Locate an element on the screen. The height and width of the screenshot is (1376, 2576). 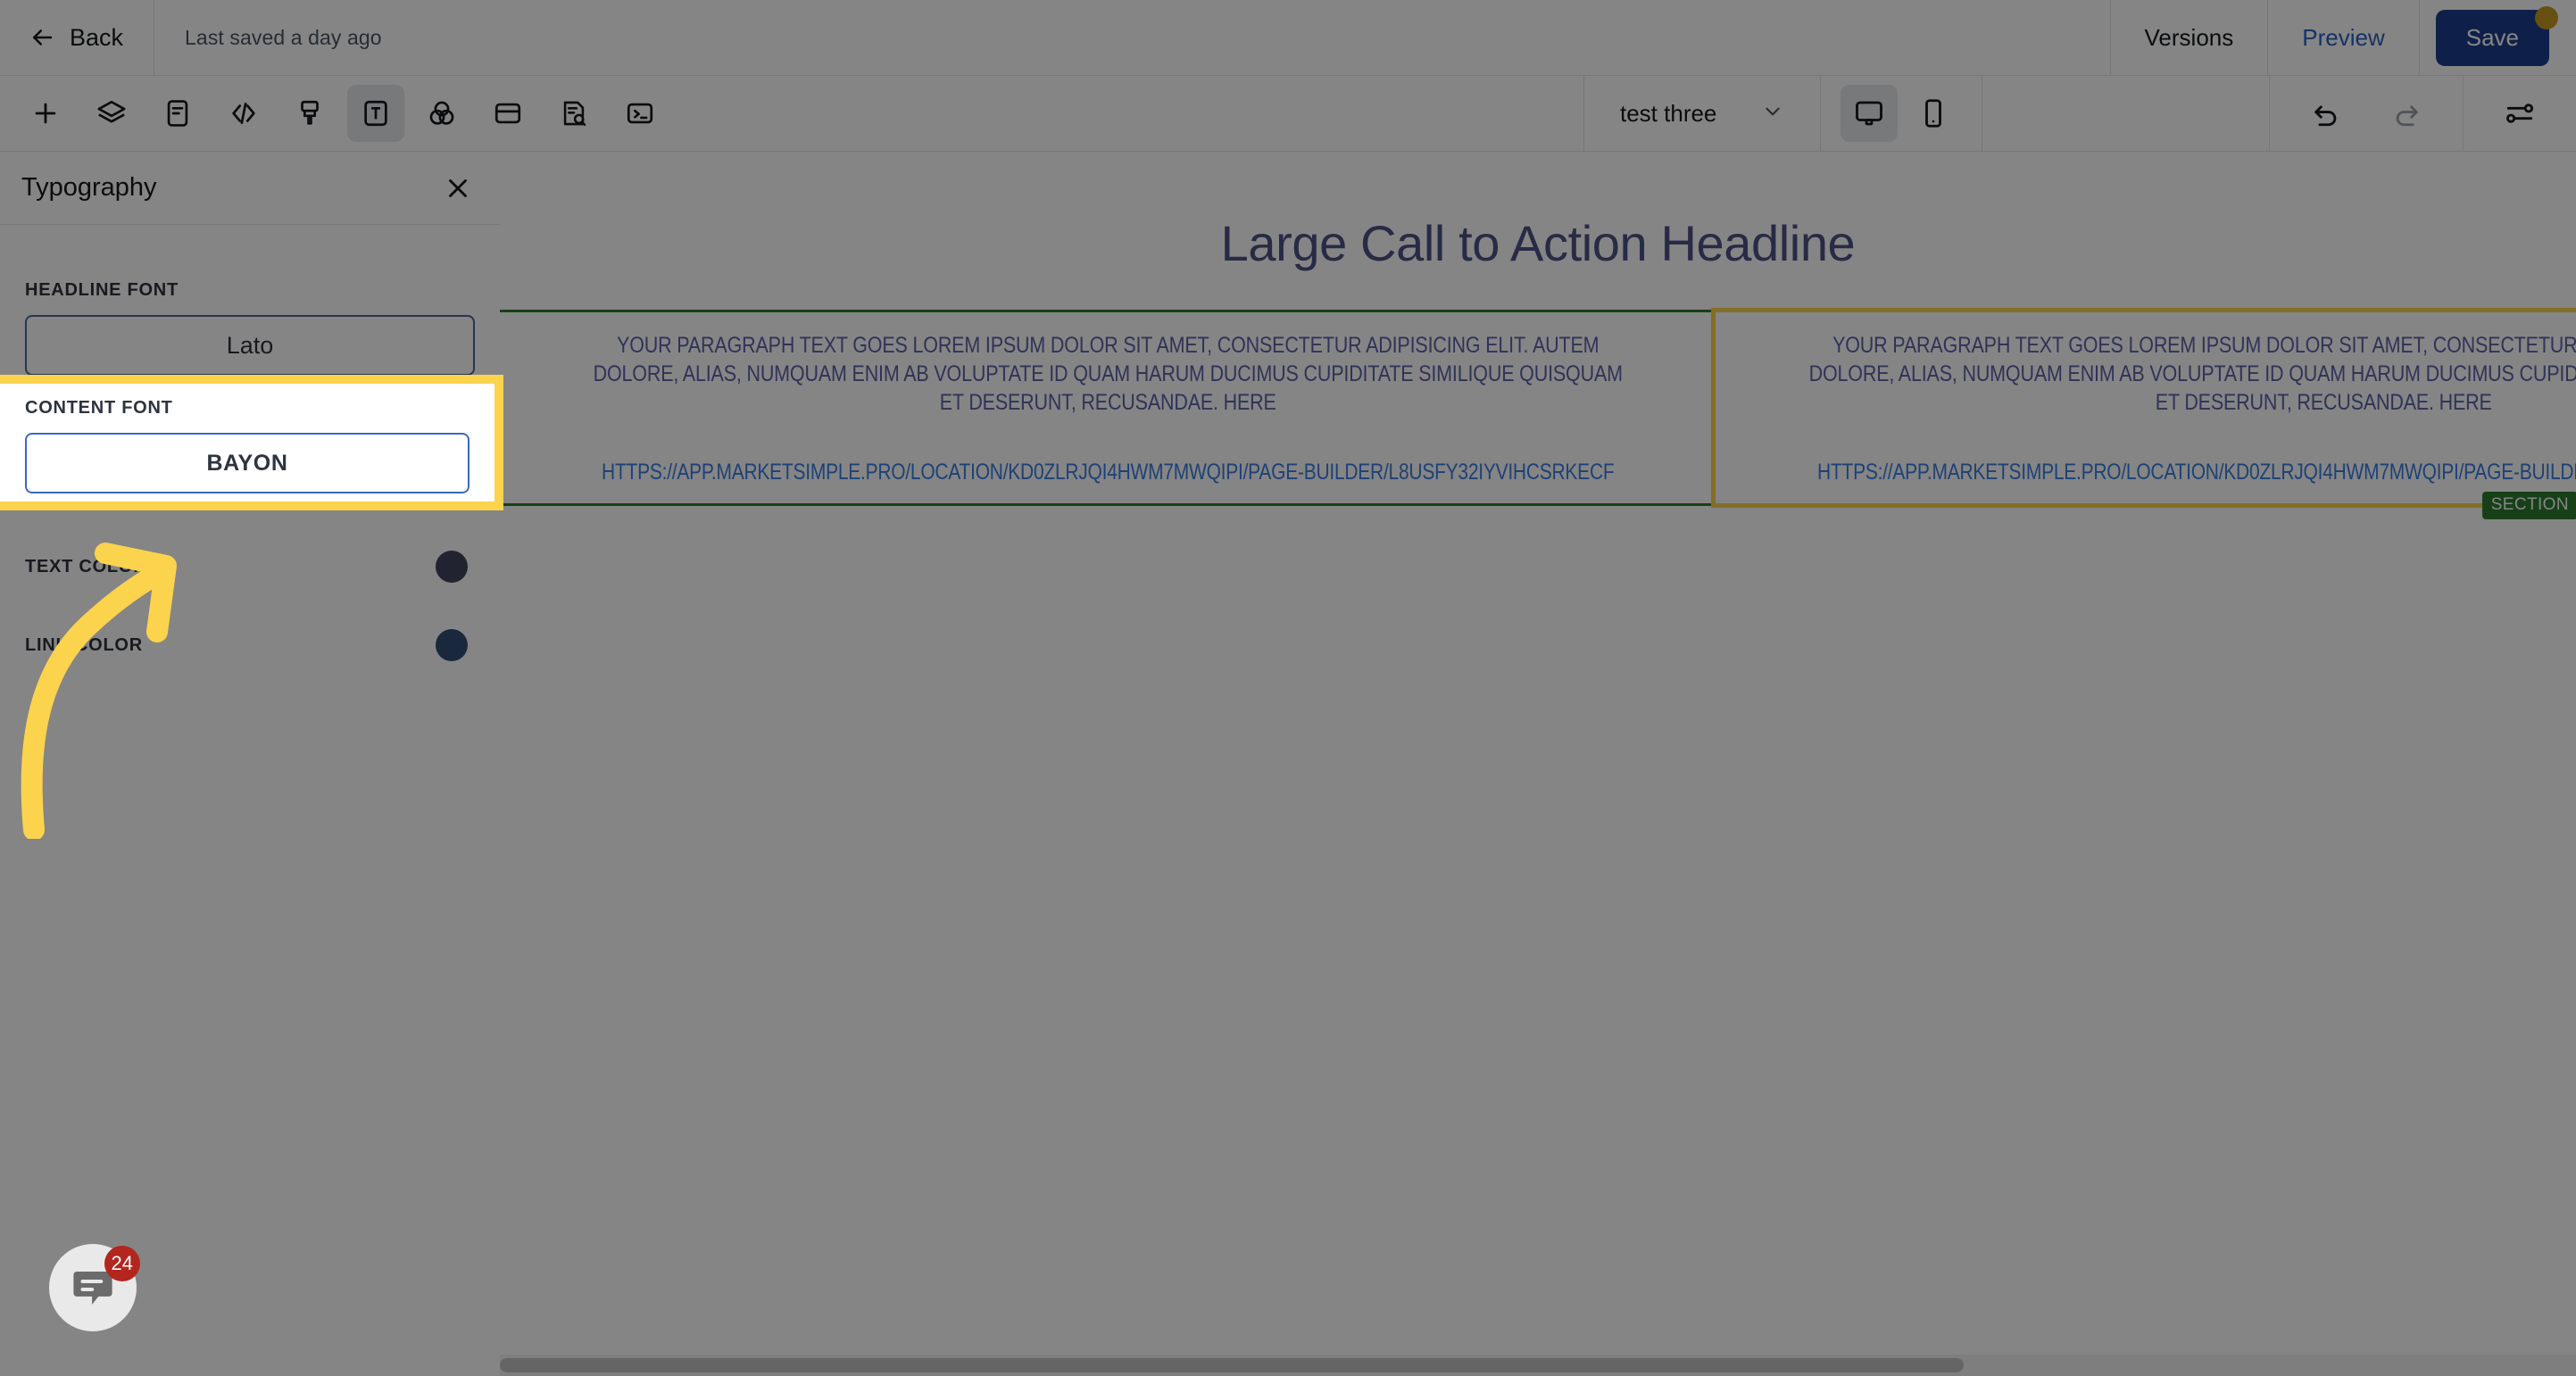
preview-button: Preview is located at coordinates (2343, 38).